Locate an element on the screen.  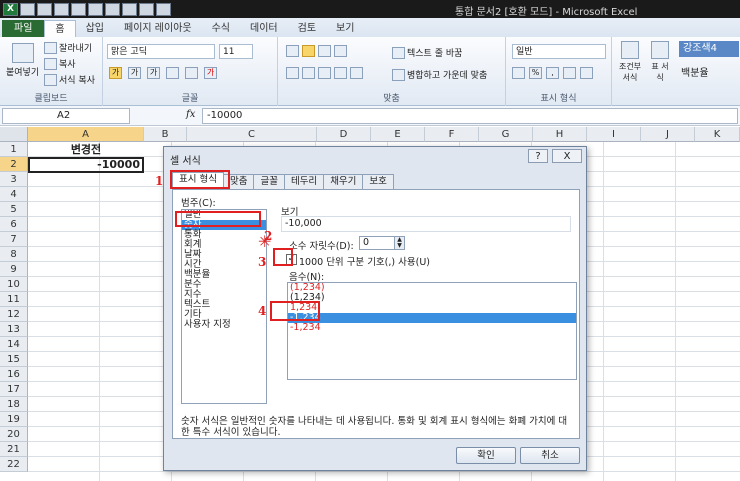
row-header-6: 6 is located at coordinates (14, 224).